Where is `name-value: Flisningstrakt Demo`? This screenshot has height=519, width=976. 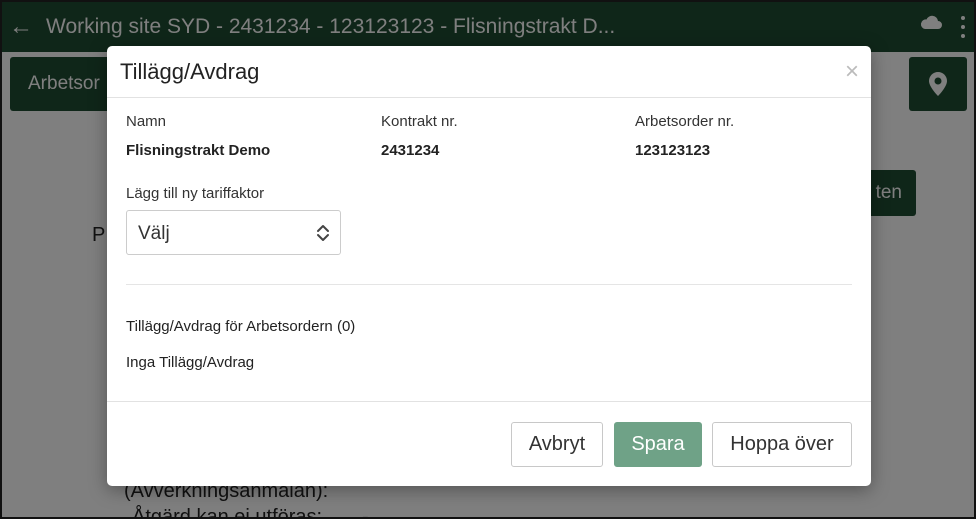
name-value: Flisningstrakt Demo is located at coordinates (198, 150).